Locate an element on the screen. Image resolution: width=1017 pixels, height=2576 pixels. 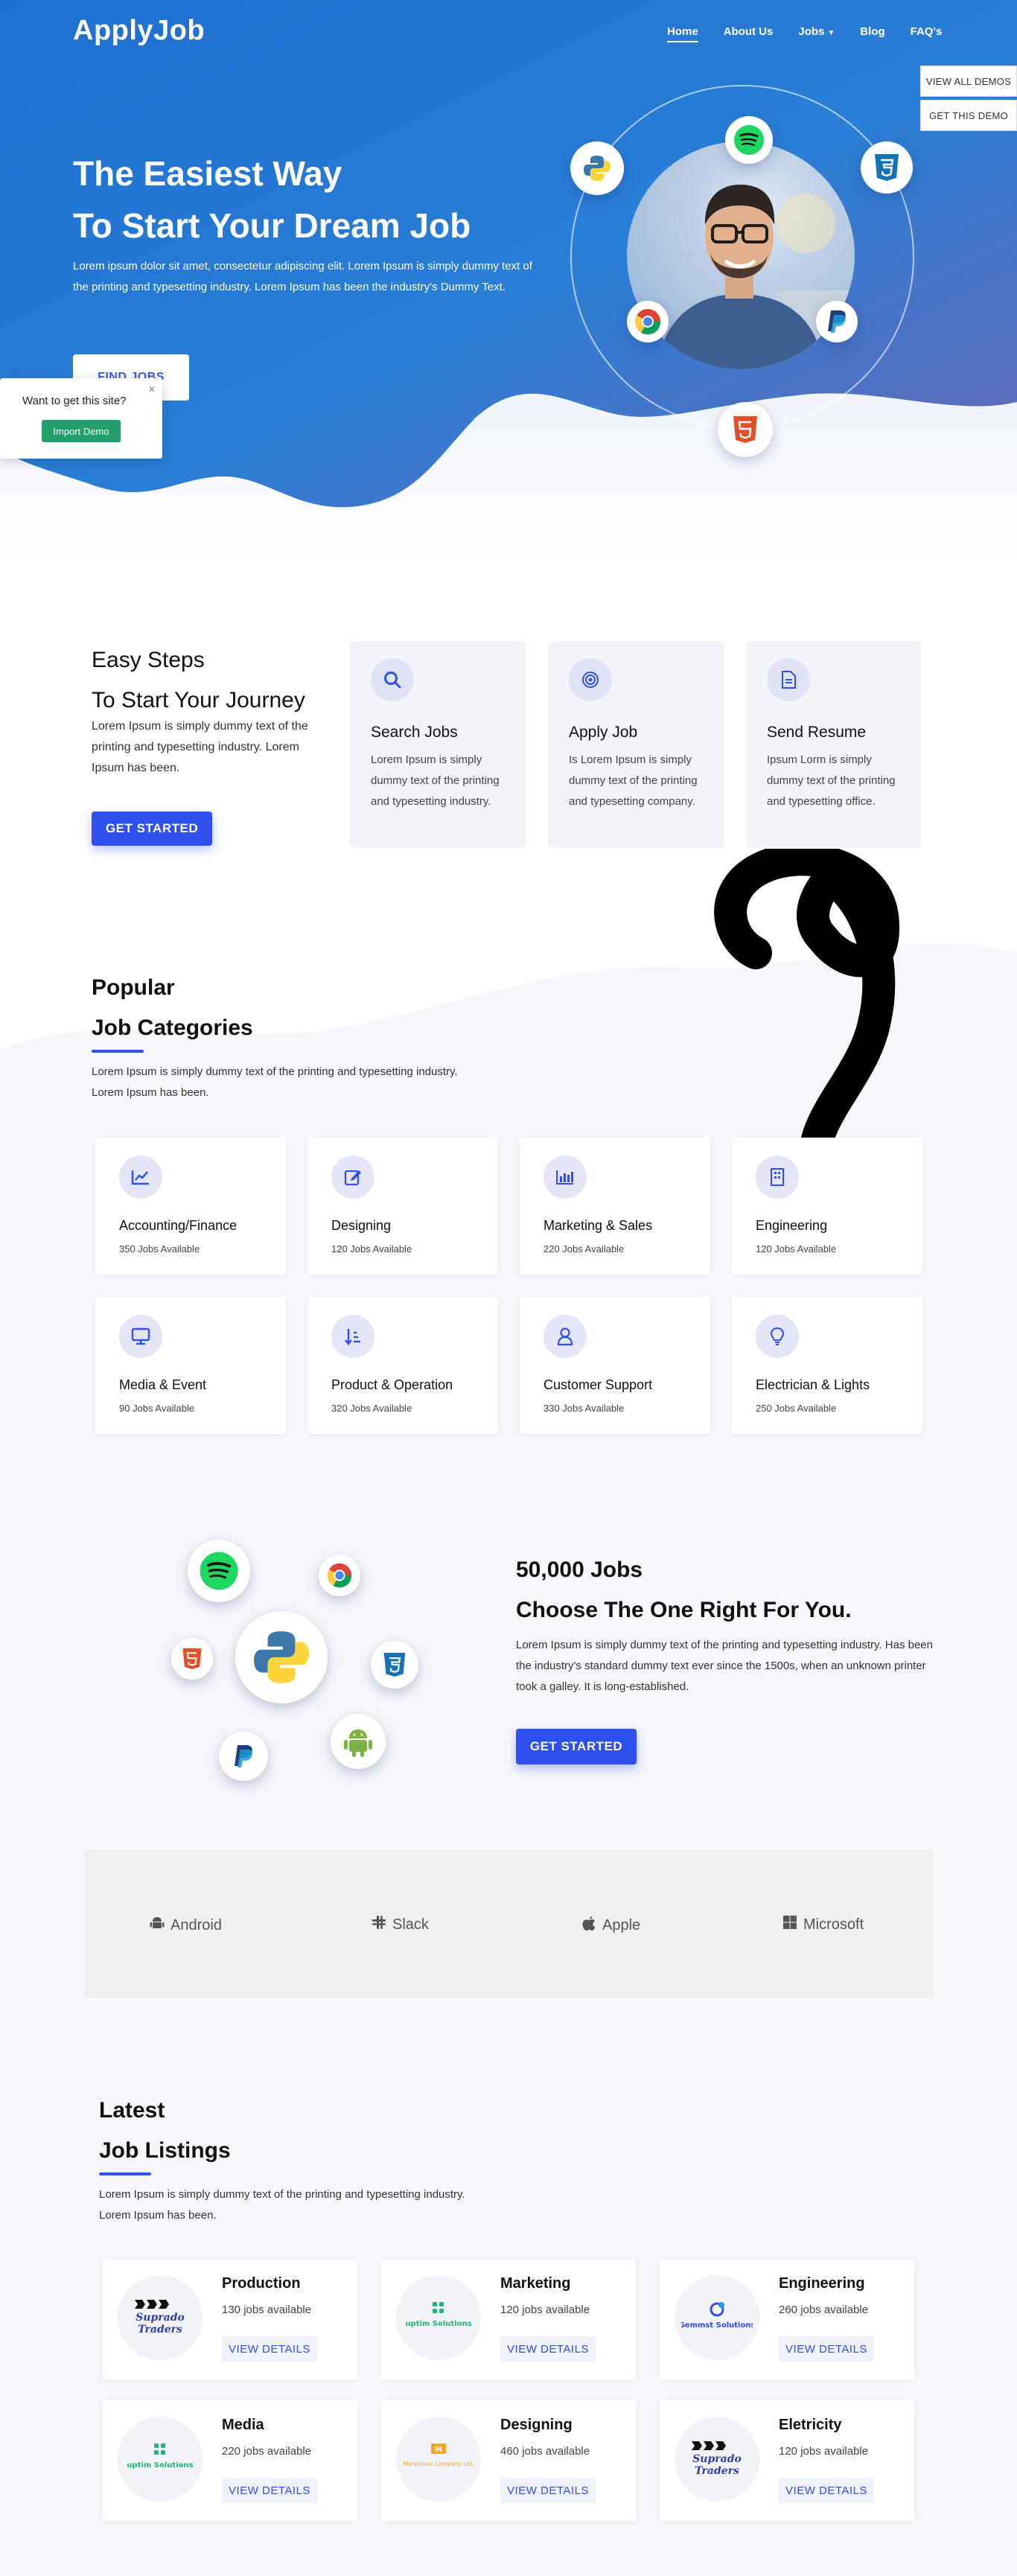
windows-icon is located at coordinates (789, 1924).